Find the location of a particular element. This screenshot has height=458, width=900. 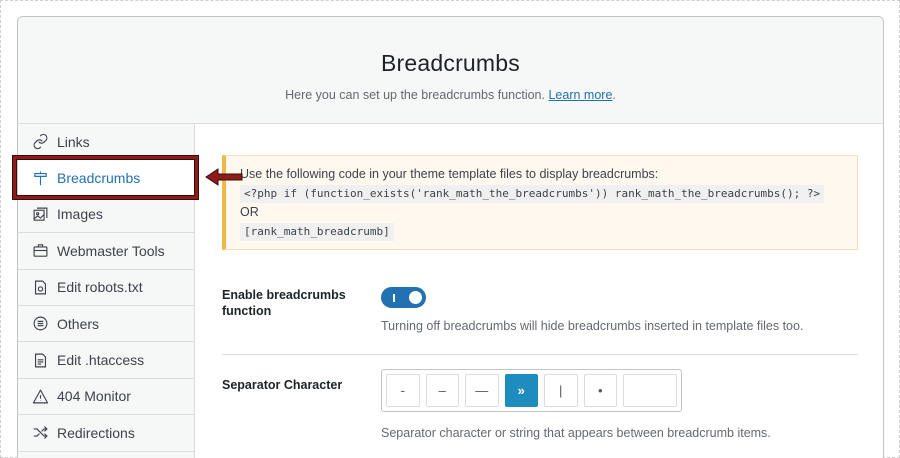

sidebar-item-webmaster-tools: Webmaster Tools is located at coordinates (106, 251).